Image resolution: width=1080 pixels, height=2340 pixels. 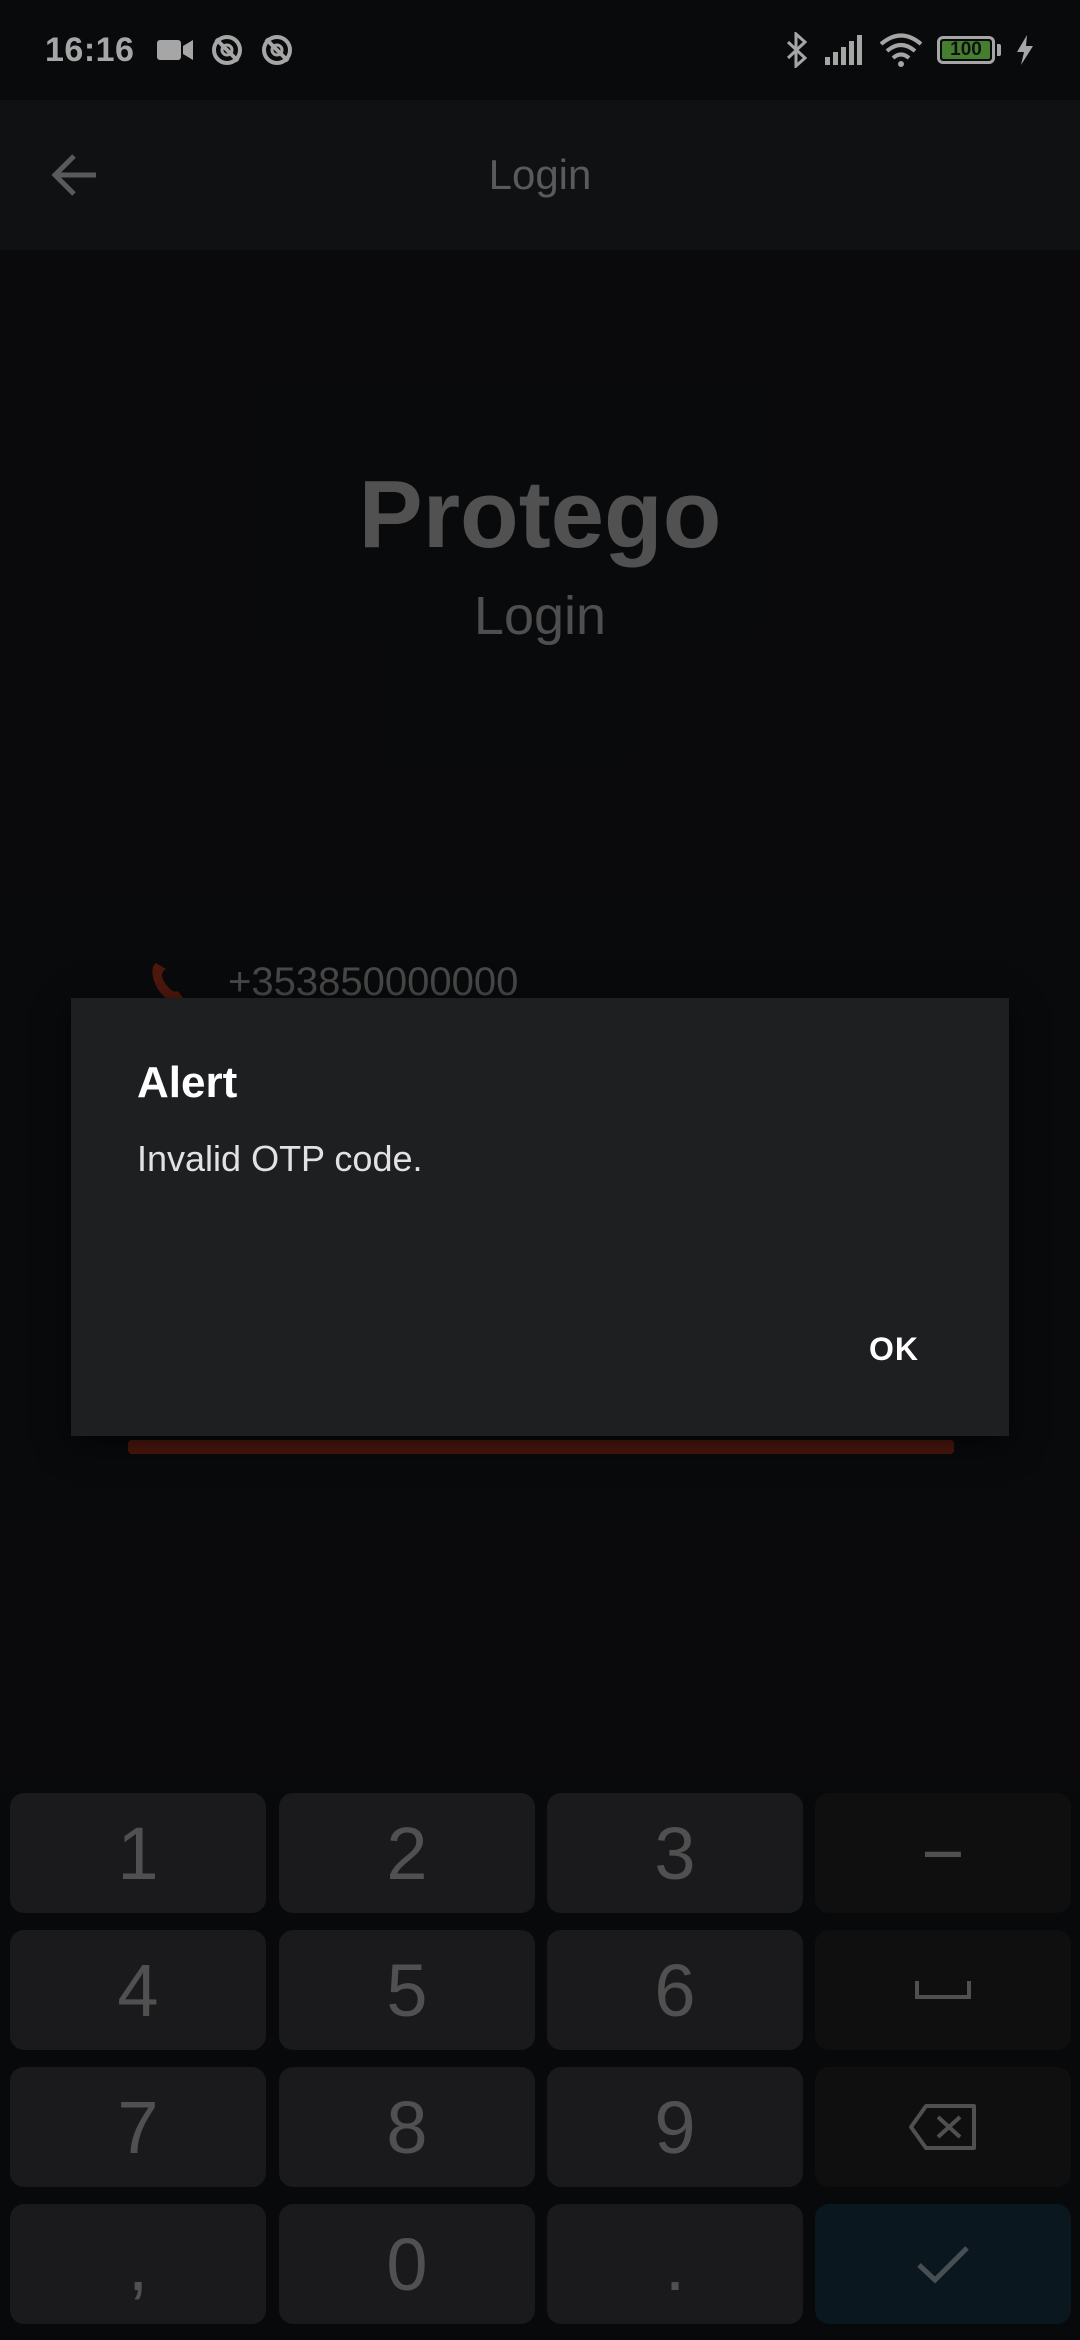 What do you see at coordinates (675, 1990) in the screenshot?
I see `key-6: 6` at bounding box center [675, 1990].